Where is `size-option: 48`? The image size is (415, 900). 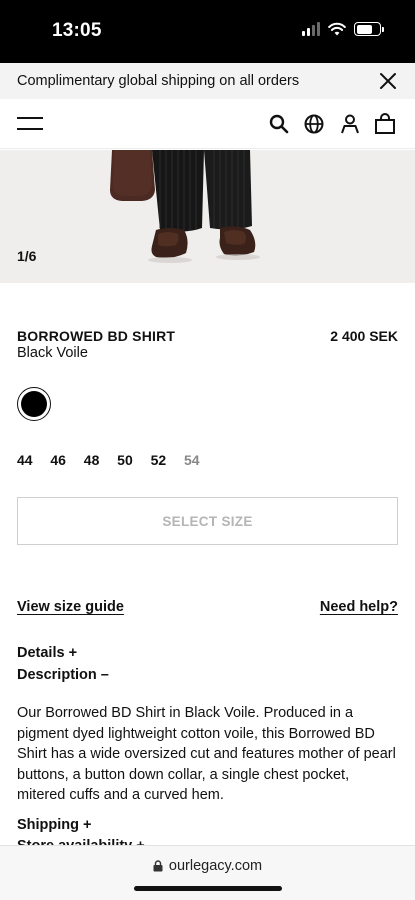 size-option: 48 is located at coordinates (100, 460).